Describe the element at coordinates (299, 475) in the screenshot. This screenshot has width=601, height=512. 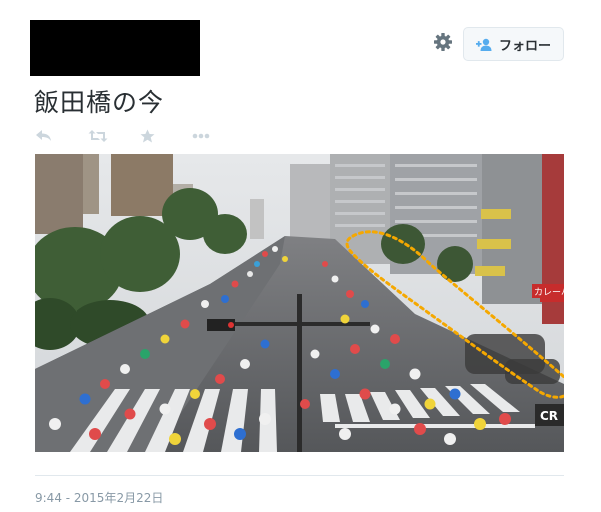
I see `divider` at that location.